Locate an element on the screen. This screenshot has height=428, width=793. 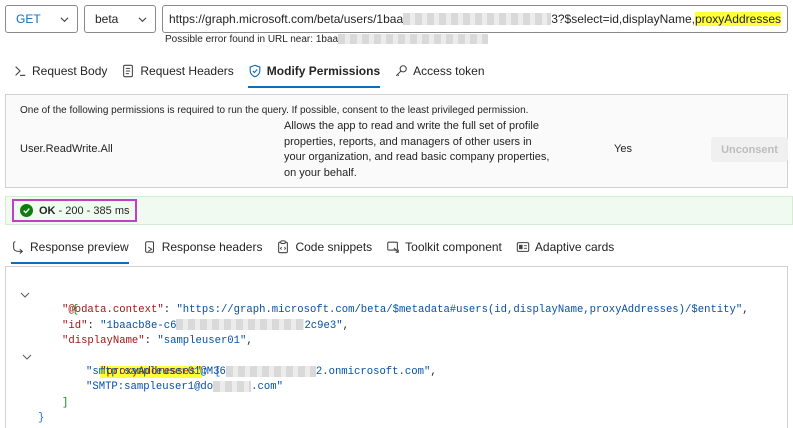
url-highlight: proxyAddresses is located at coordinates (737, 19).